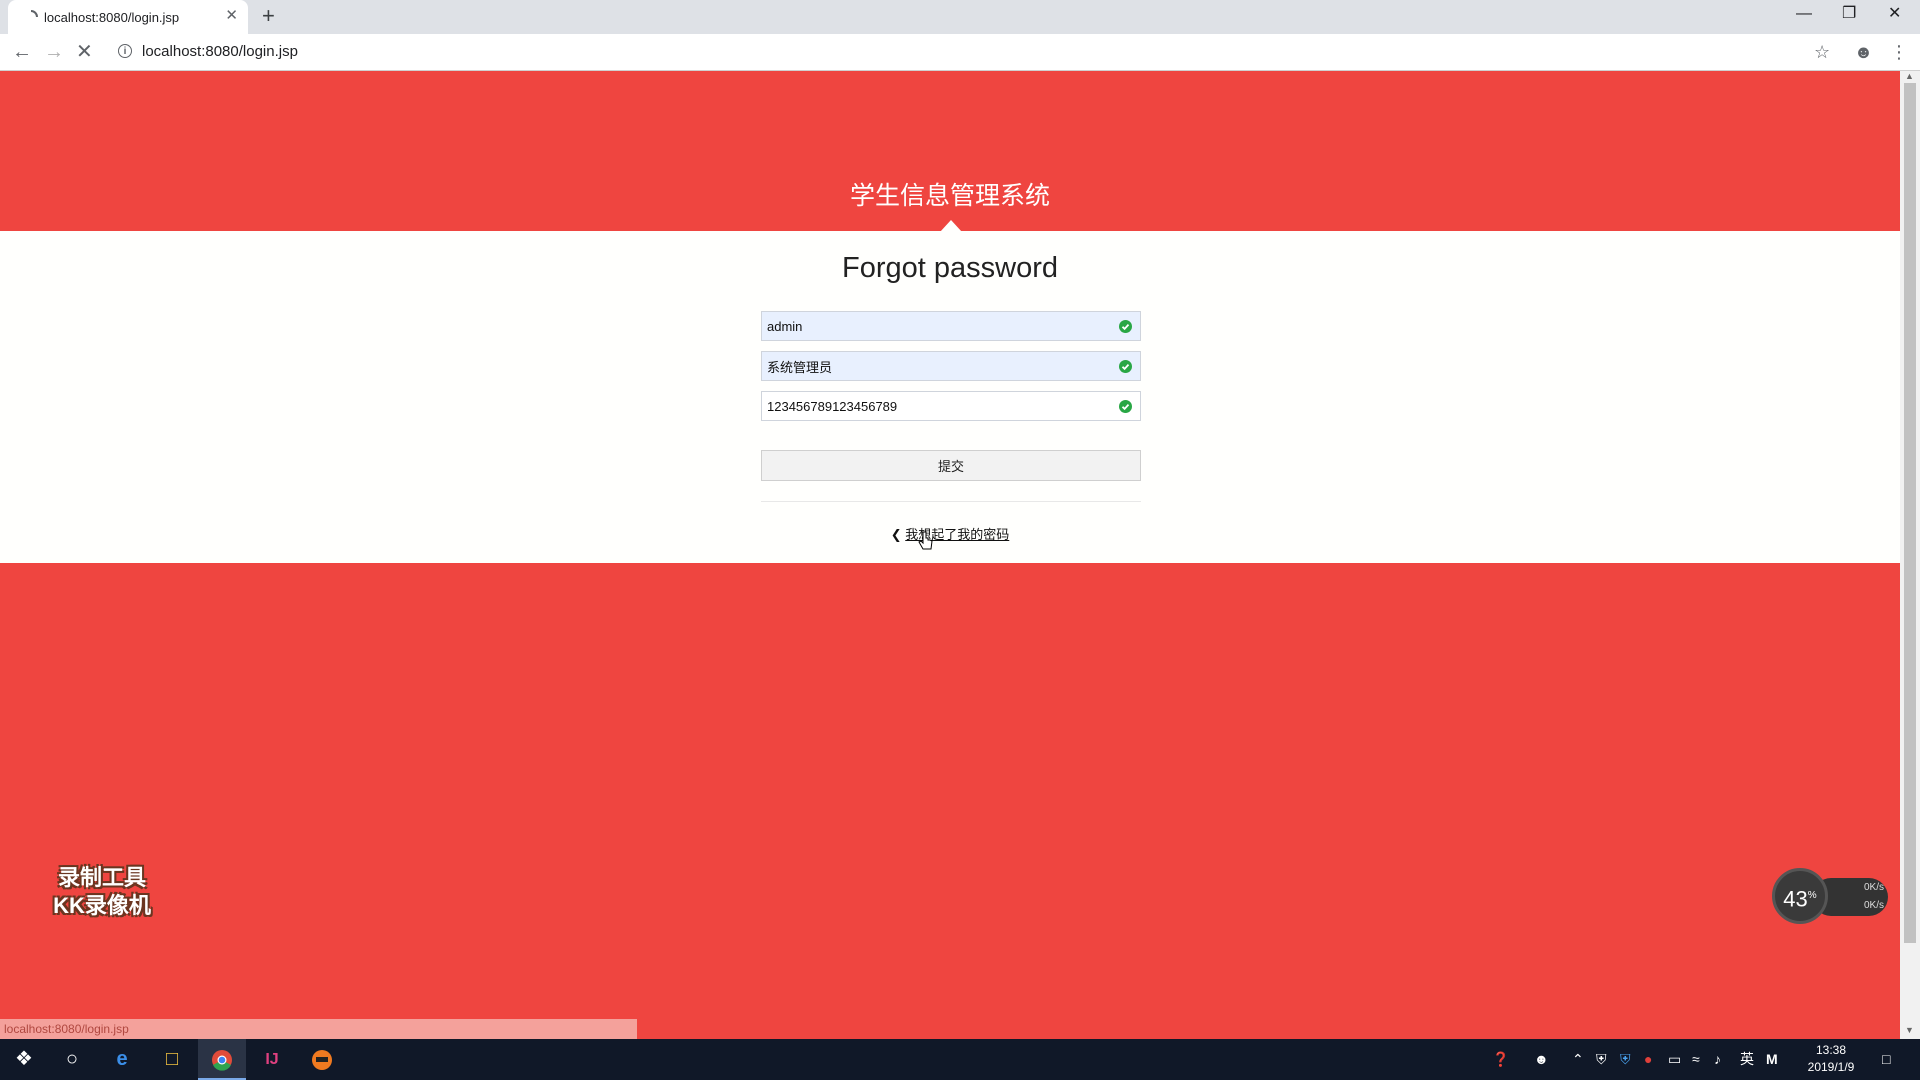 The image size is (1920, 1080). Describe the element at coordinates (951, 501) in the screenshot. I see `form-divider` at that location.